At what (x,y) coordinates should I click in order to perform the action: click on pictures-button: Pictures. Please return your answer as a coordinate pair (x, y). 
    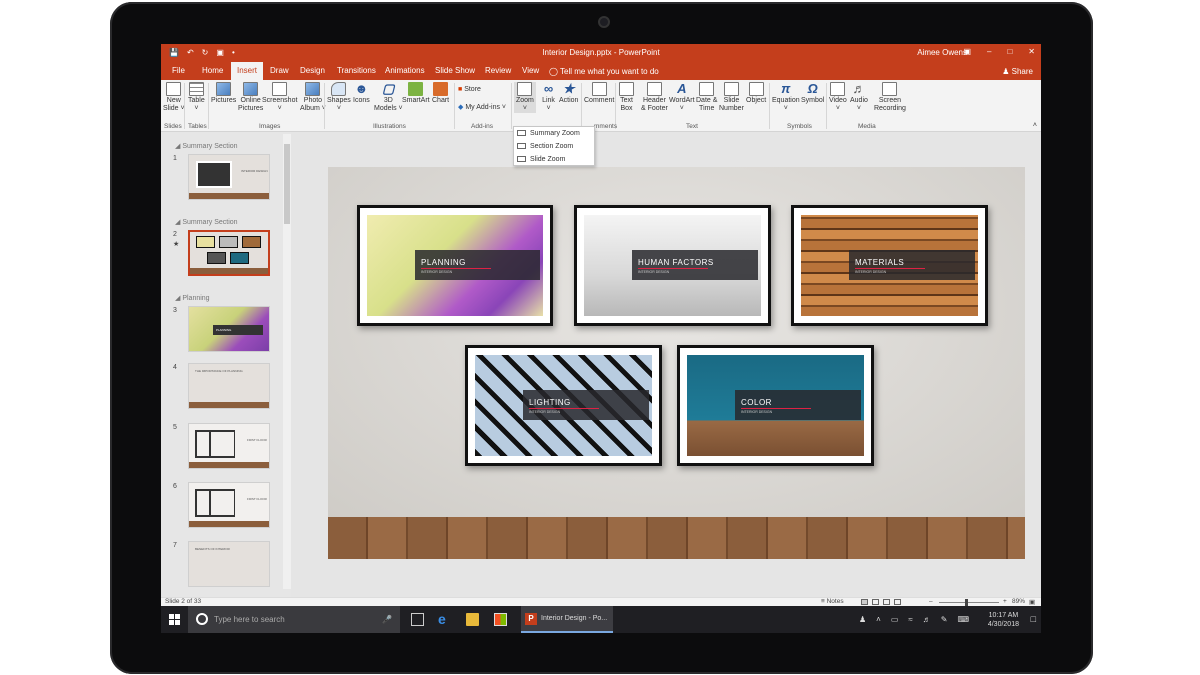
    Looking at the image, I should click on (223, 93).